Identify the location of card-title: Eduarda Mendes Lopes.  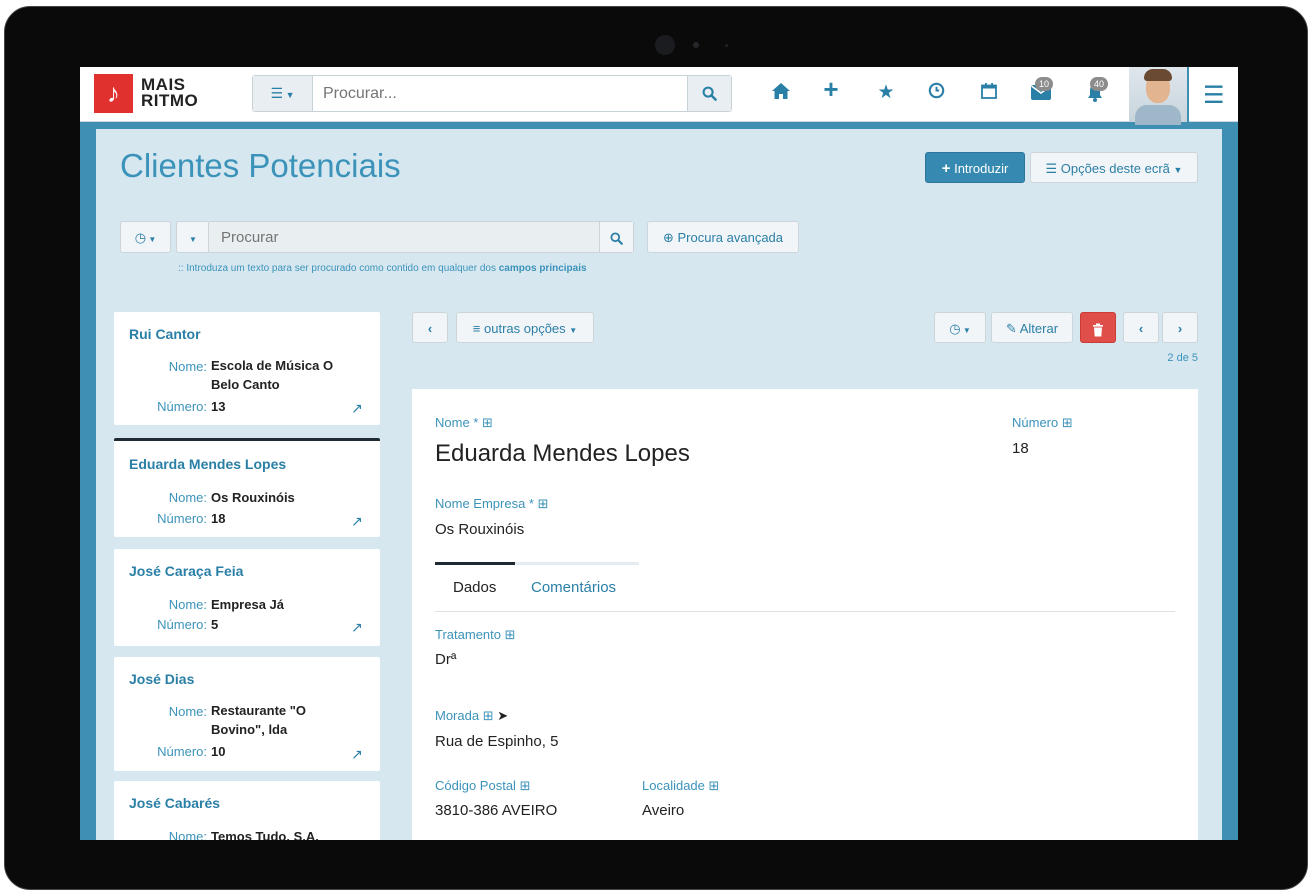
(207, 464).